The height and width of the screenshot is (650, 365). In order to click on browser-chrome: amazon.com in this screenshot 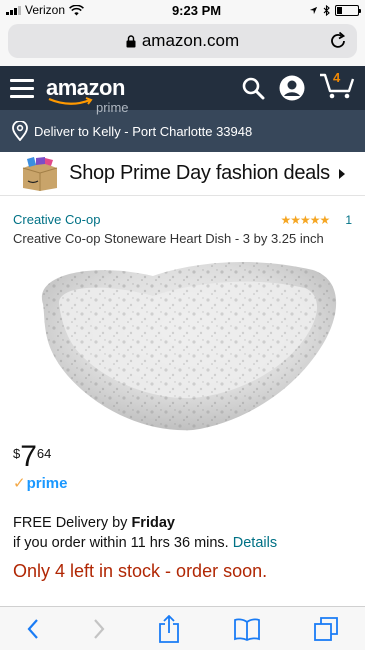, I will do `click(182, 43)`.